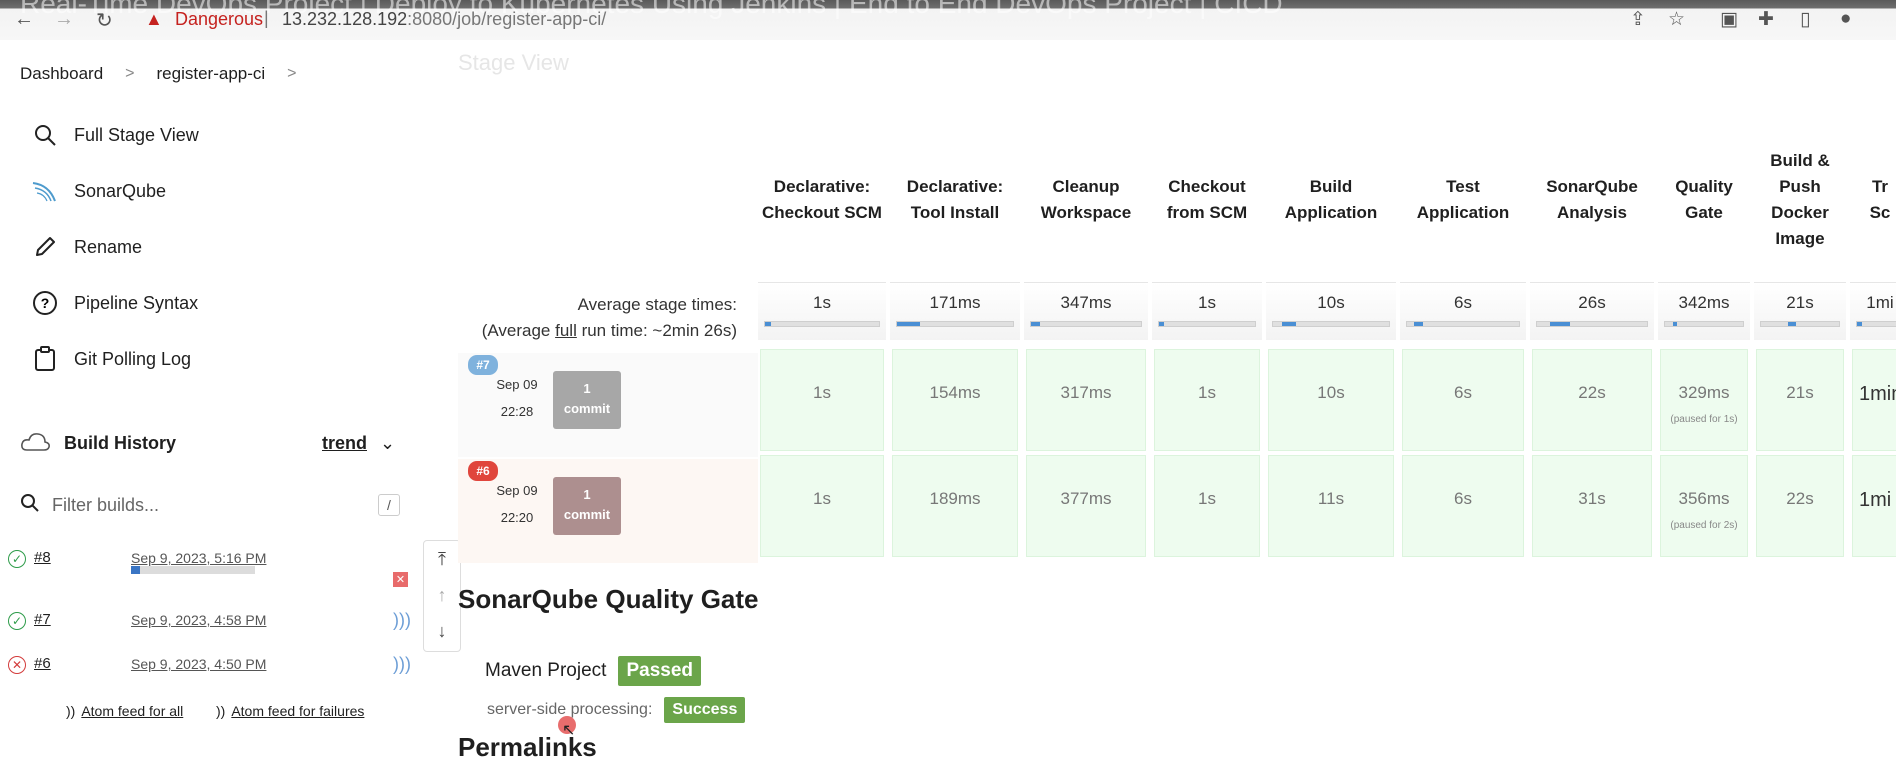 The height and width of the screenshot is (778, 1896). What do you see at coordinates (1086, 199) in the screenshot?
I see `stage-header: Cleanup Workspace` at bounding box center [1086, 199].